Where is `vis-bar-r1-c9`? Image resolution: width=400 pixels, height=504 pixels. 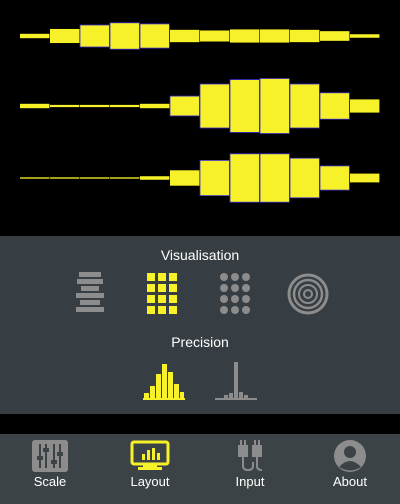
vis-bar-r1-c9 is located at coordinates (304, 106).